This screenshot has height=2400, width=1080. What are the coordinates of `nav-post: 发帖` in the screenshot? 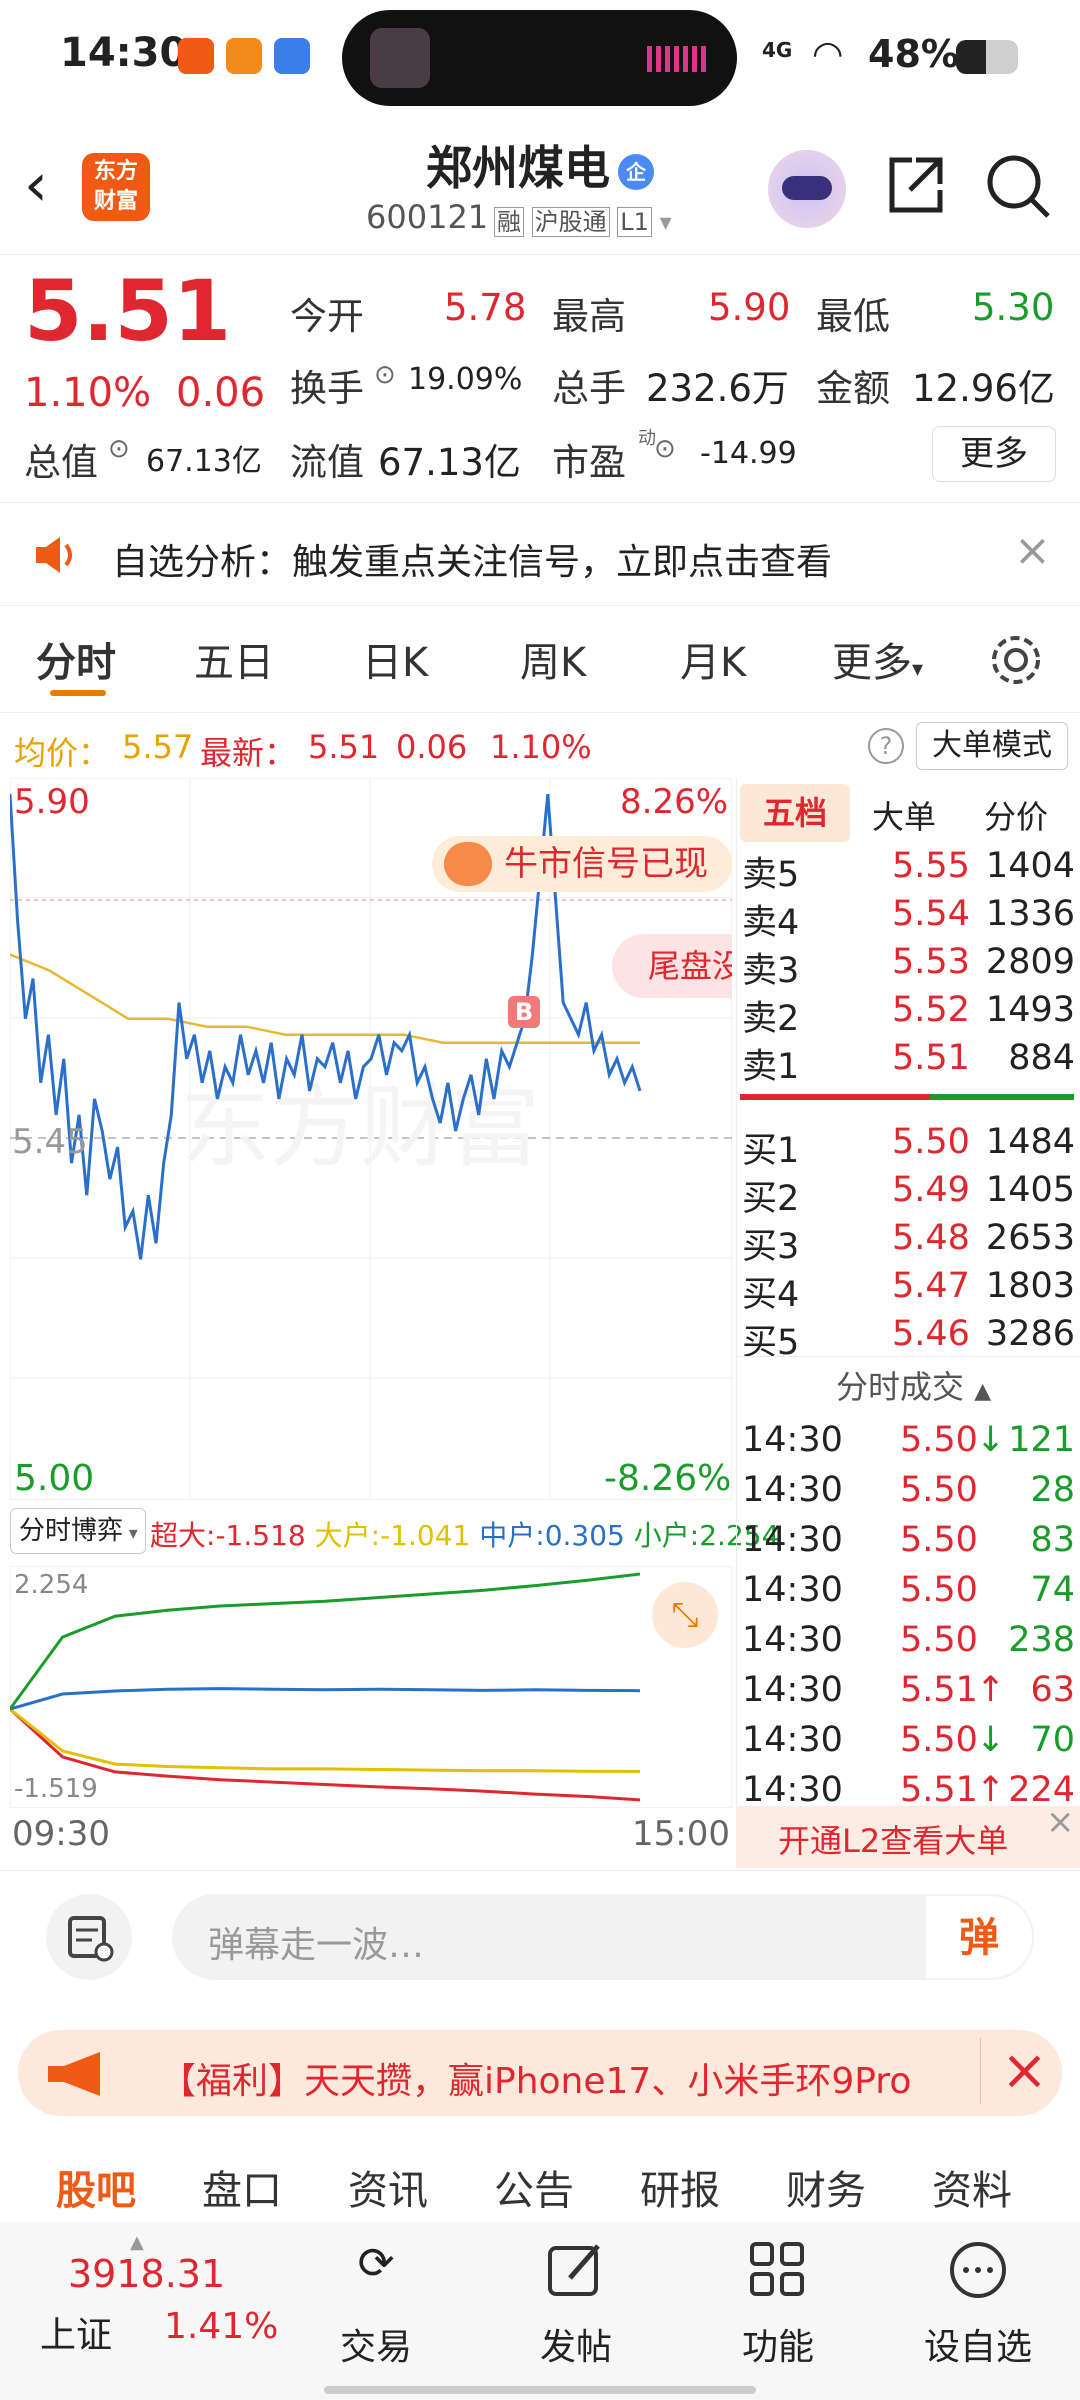 It's located at (576, 2344).